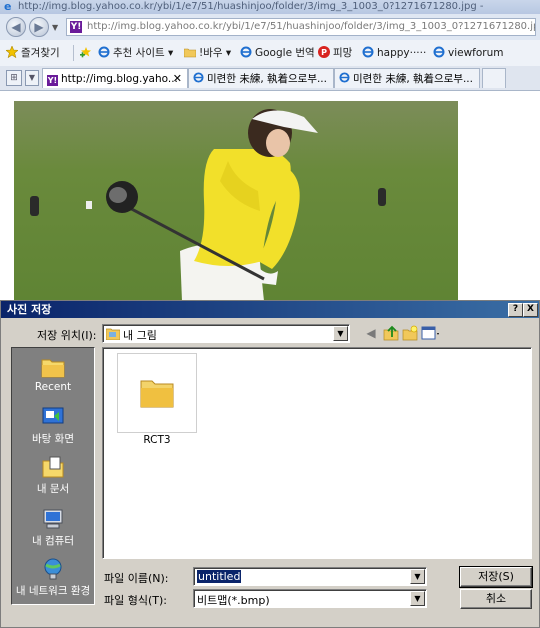  What do you see at coordinates (53, 387) in the screenshot?
I see `place-label: Recent` at bounding box center [53, 387].